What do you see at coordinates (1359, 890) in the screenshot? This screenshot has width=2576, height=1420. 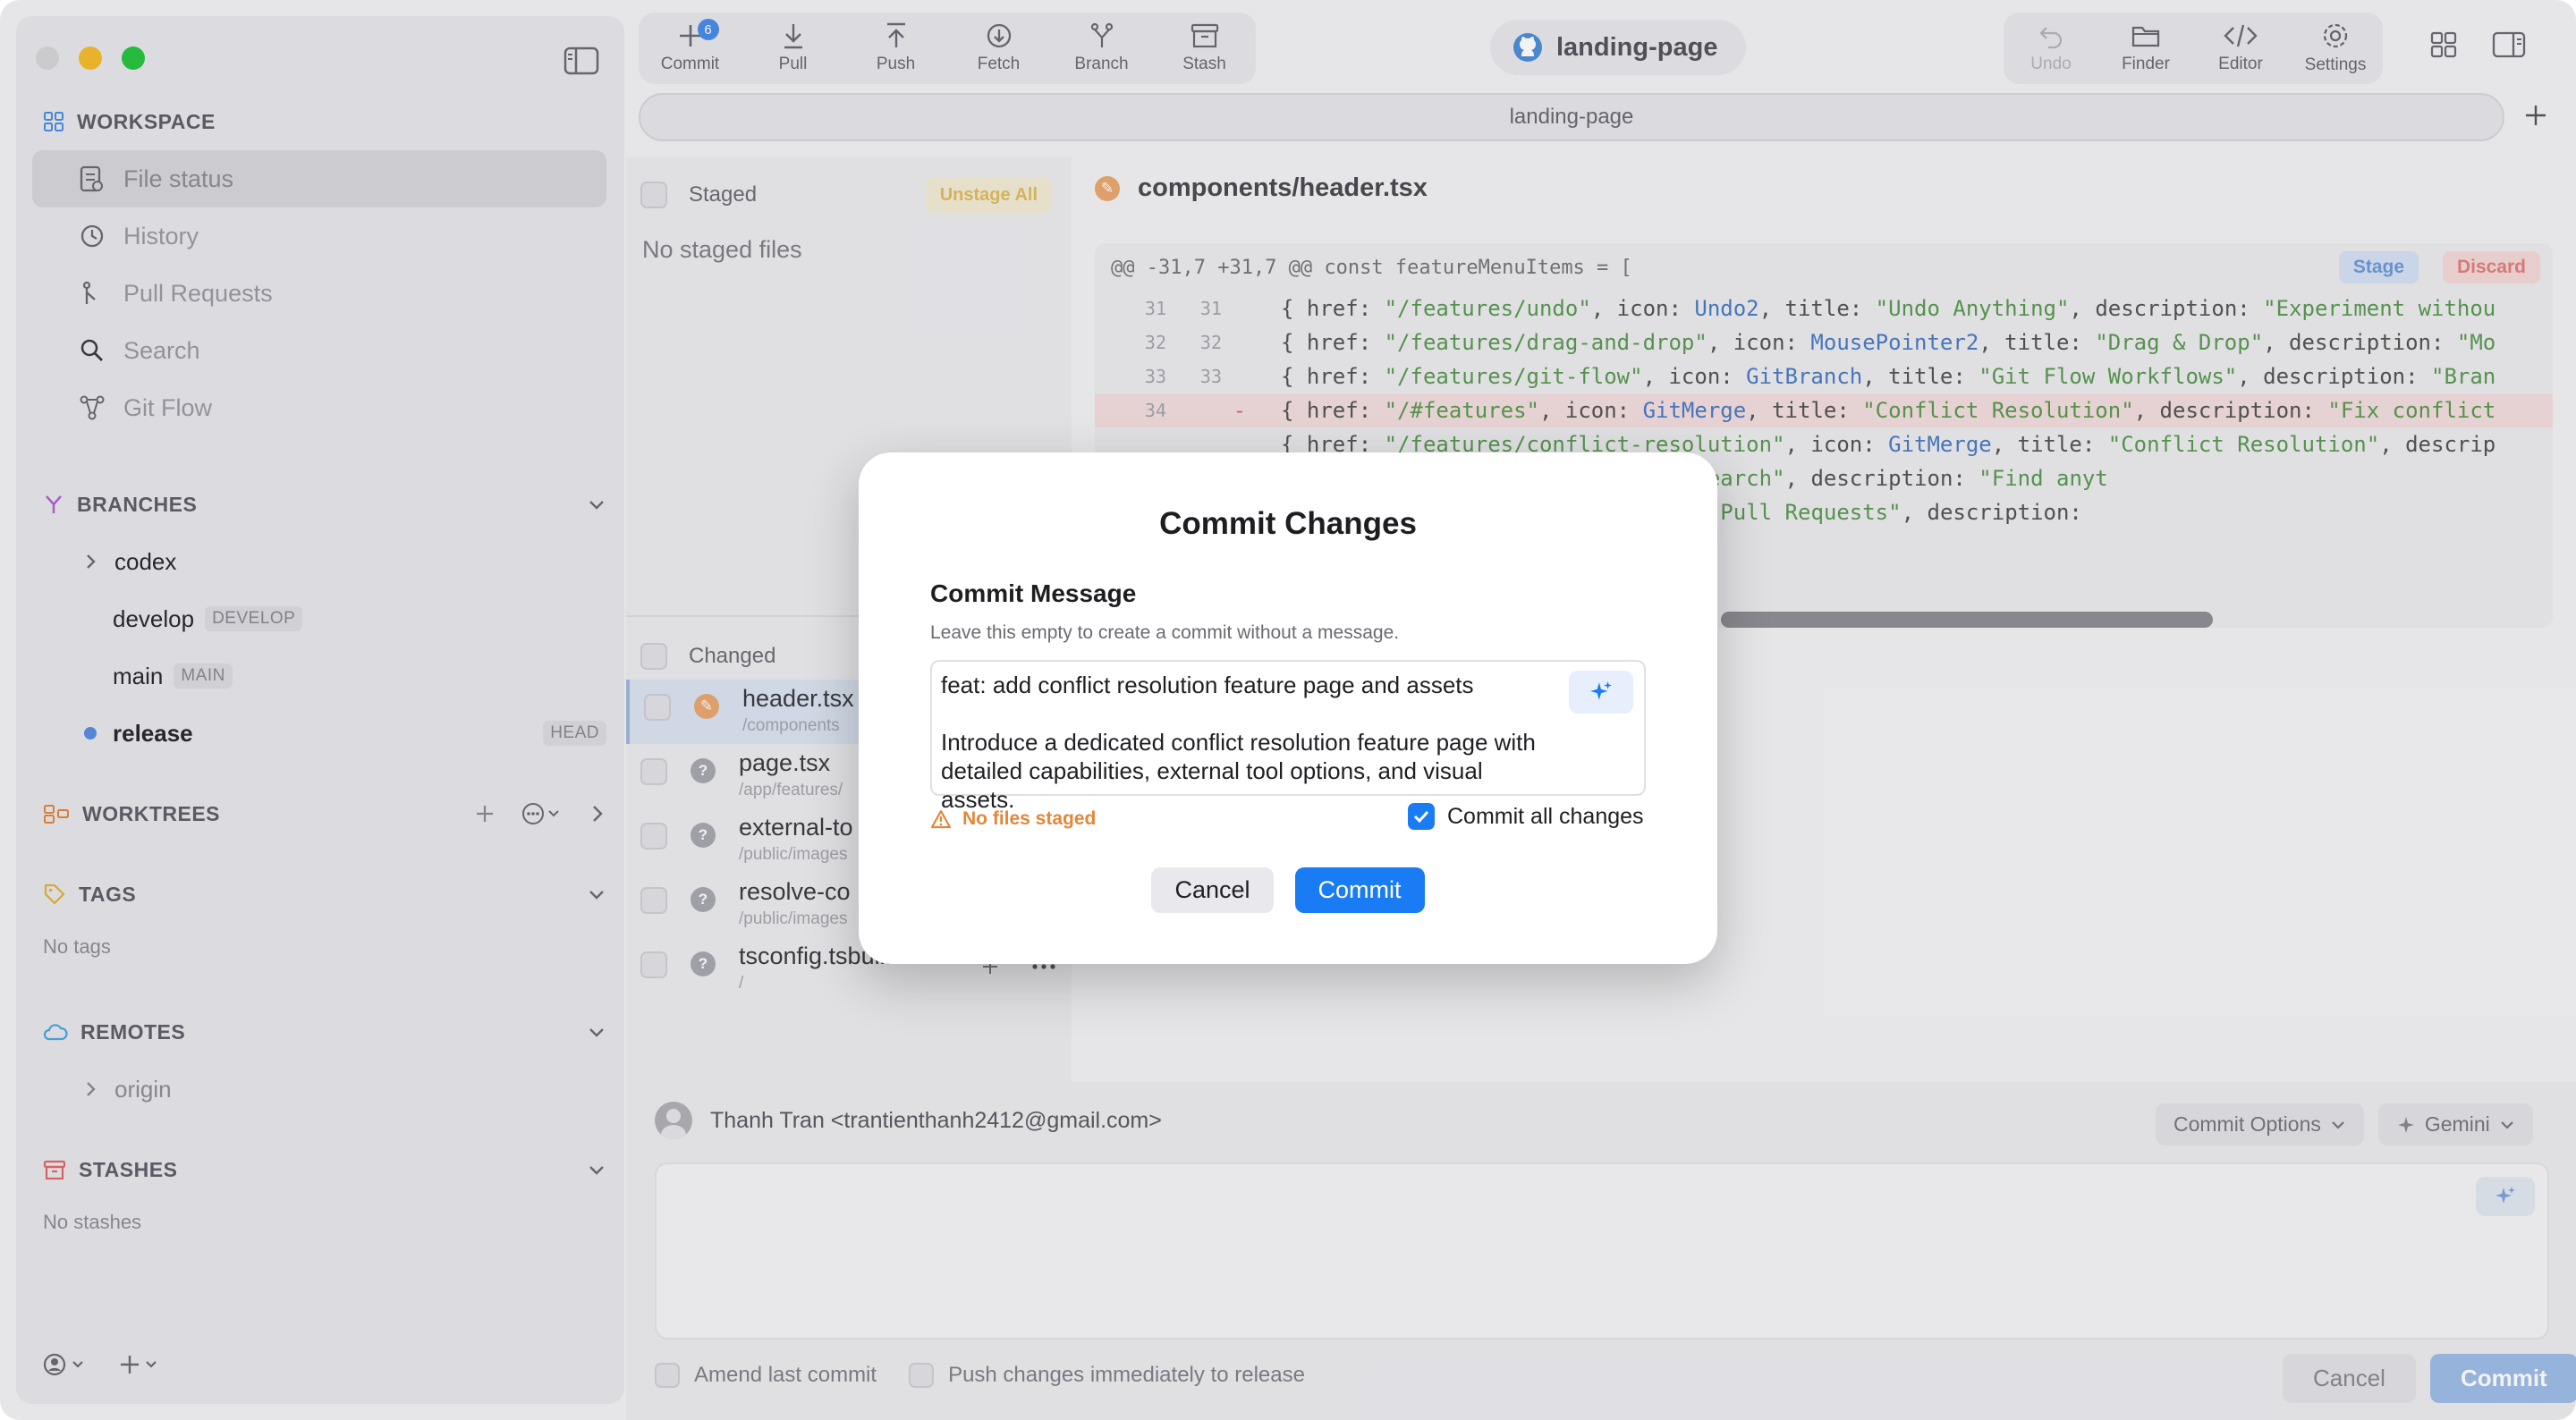 I see `dialog-commit-button: Commit` at bounding box center [1359, 890].